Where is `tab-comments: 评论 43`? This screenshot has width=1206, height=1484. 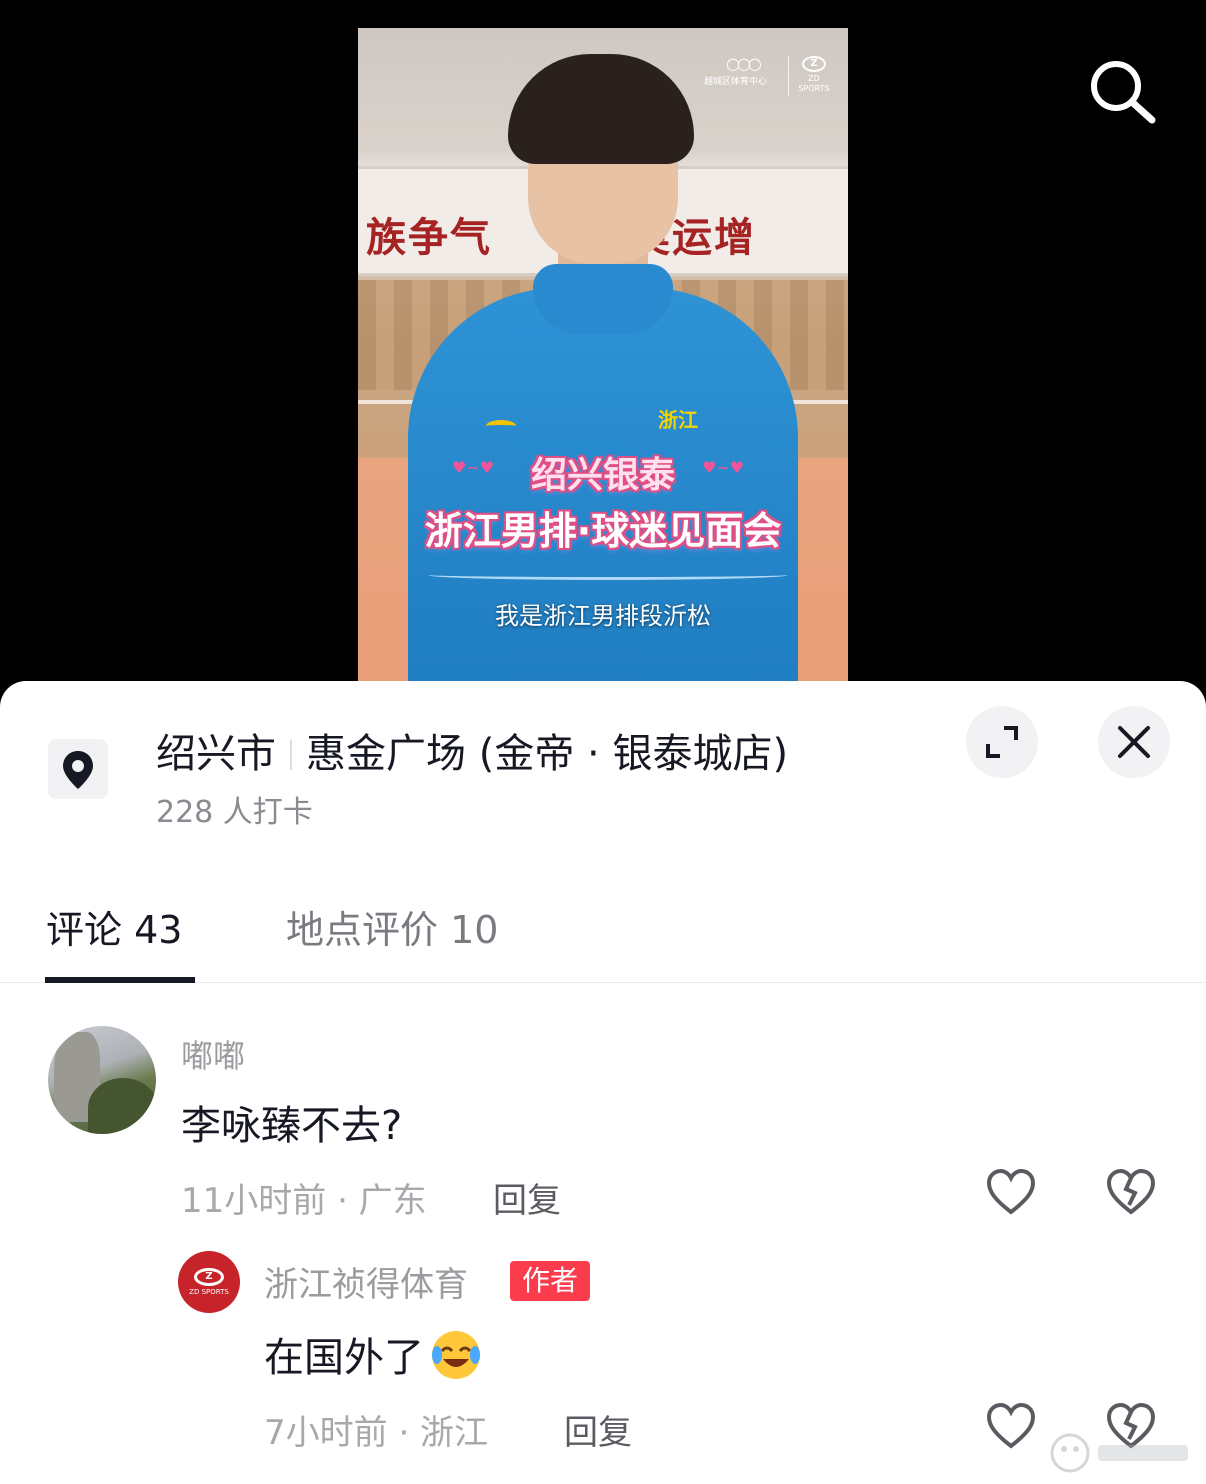 tab-comments: 评论 43 is located at coordinates (114, 926).